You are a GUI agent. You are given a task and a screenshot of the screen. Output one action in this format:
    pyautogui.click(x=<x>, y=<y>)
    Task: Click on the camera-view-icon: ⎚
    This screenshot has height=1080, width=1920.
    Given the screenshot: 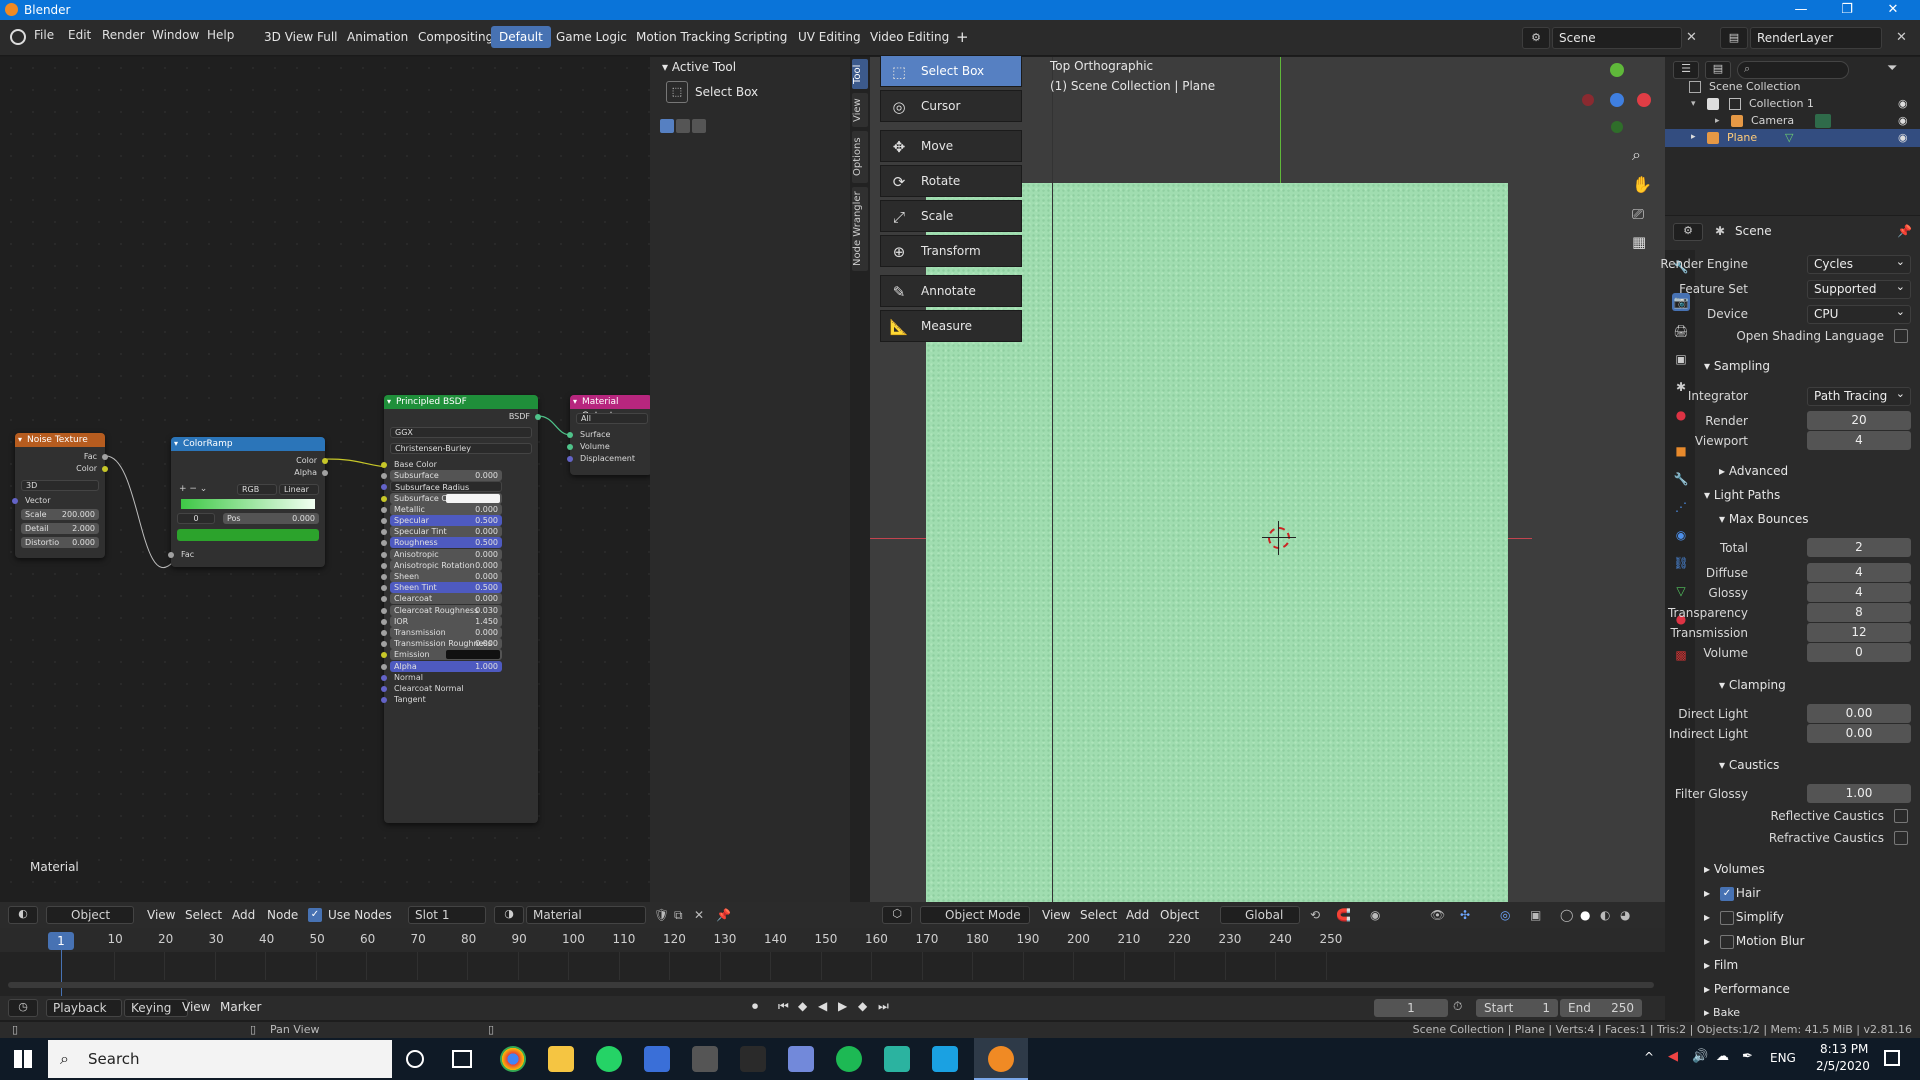 What is the action you would take?
    pyautogui.click(x=1638, y=214)
    